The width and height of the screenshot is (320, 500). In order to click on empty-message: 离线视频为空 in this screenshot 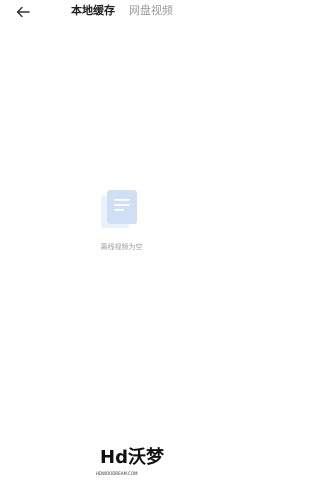, I will do `click(121, 247)`.